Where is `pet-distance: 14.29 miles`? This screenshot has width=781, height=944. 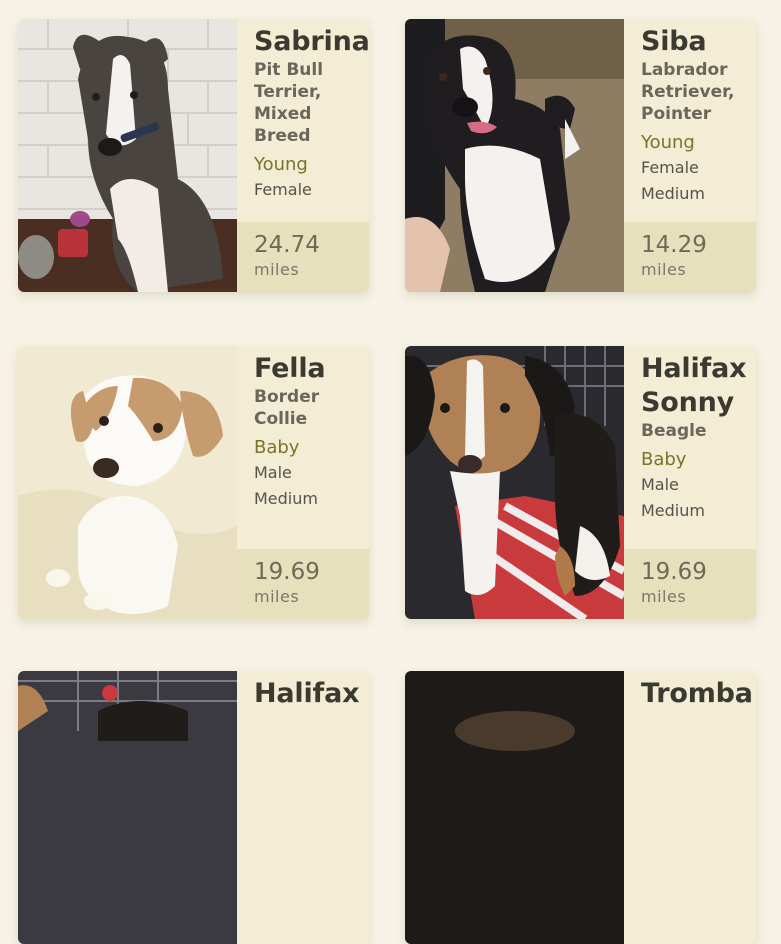
pet-distance: 14.29 miles is located at coordinates (690, 257).